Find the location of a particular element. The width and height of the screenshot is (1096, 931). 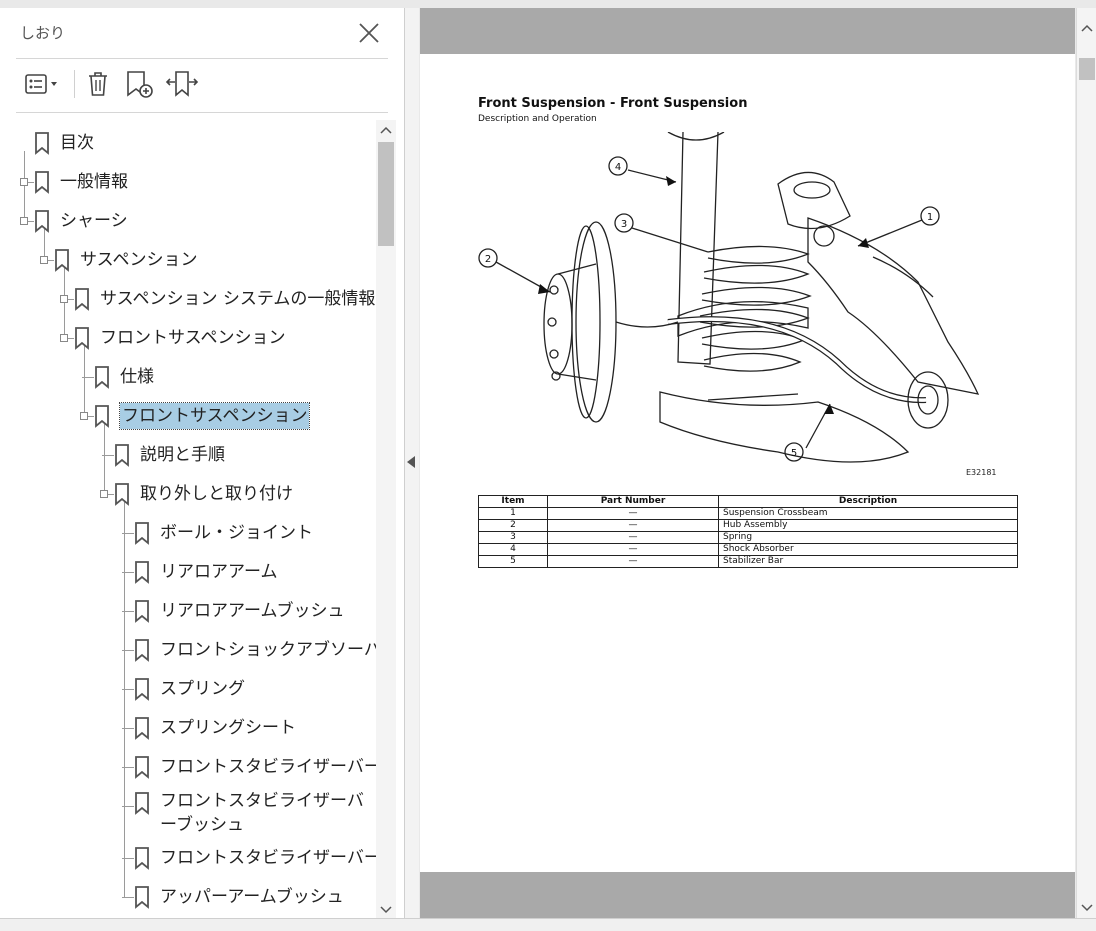

document-scrollbar is located at coordinates (1086, 463).